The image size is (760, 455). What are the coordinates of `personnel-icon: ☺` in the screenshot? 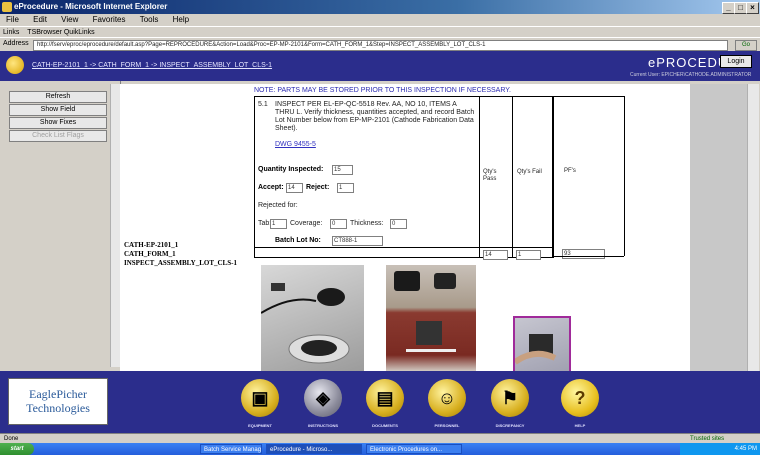 It's located at (447, 398).